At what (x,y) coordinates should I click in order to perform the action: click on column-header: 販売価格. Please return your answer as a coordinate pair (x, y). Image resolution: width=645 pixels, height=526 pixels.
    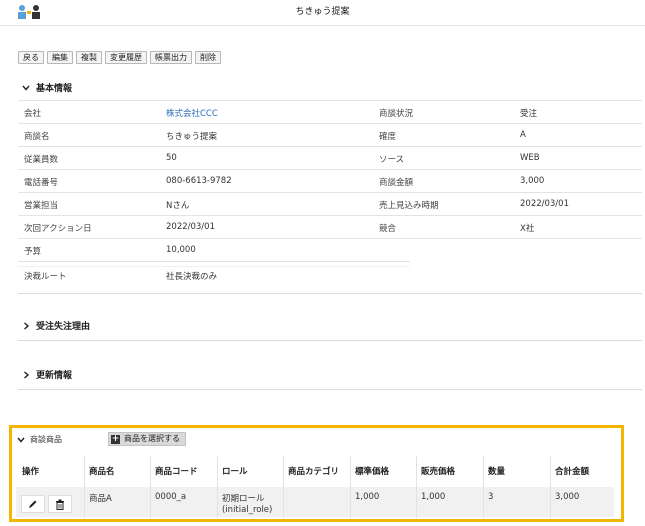
    Looking at the image, I should click on (438, 472).